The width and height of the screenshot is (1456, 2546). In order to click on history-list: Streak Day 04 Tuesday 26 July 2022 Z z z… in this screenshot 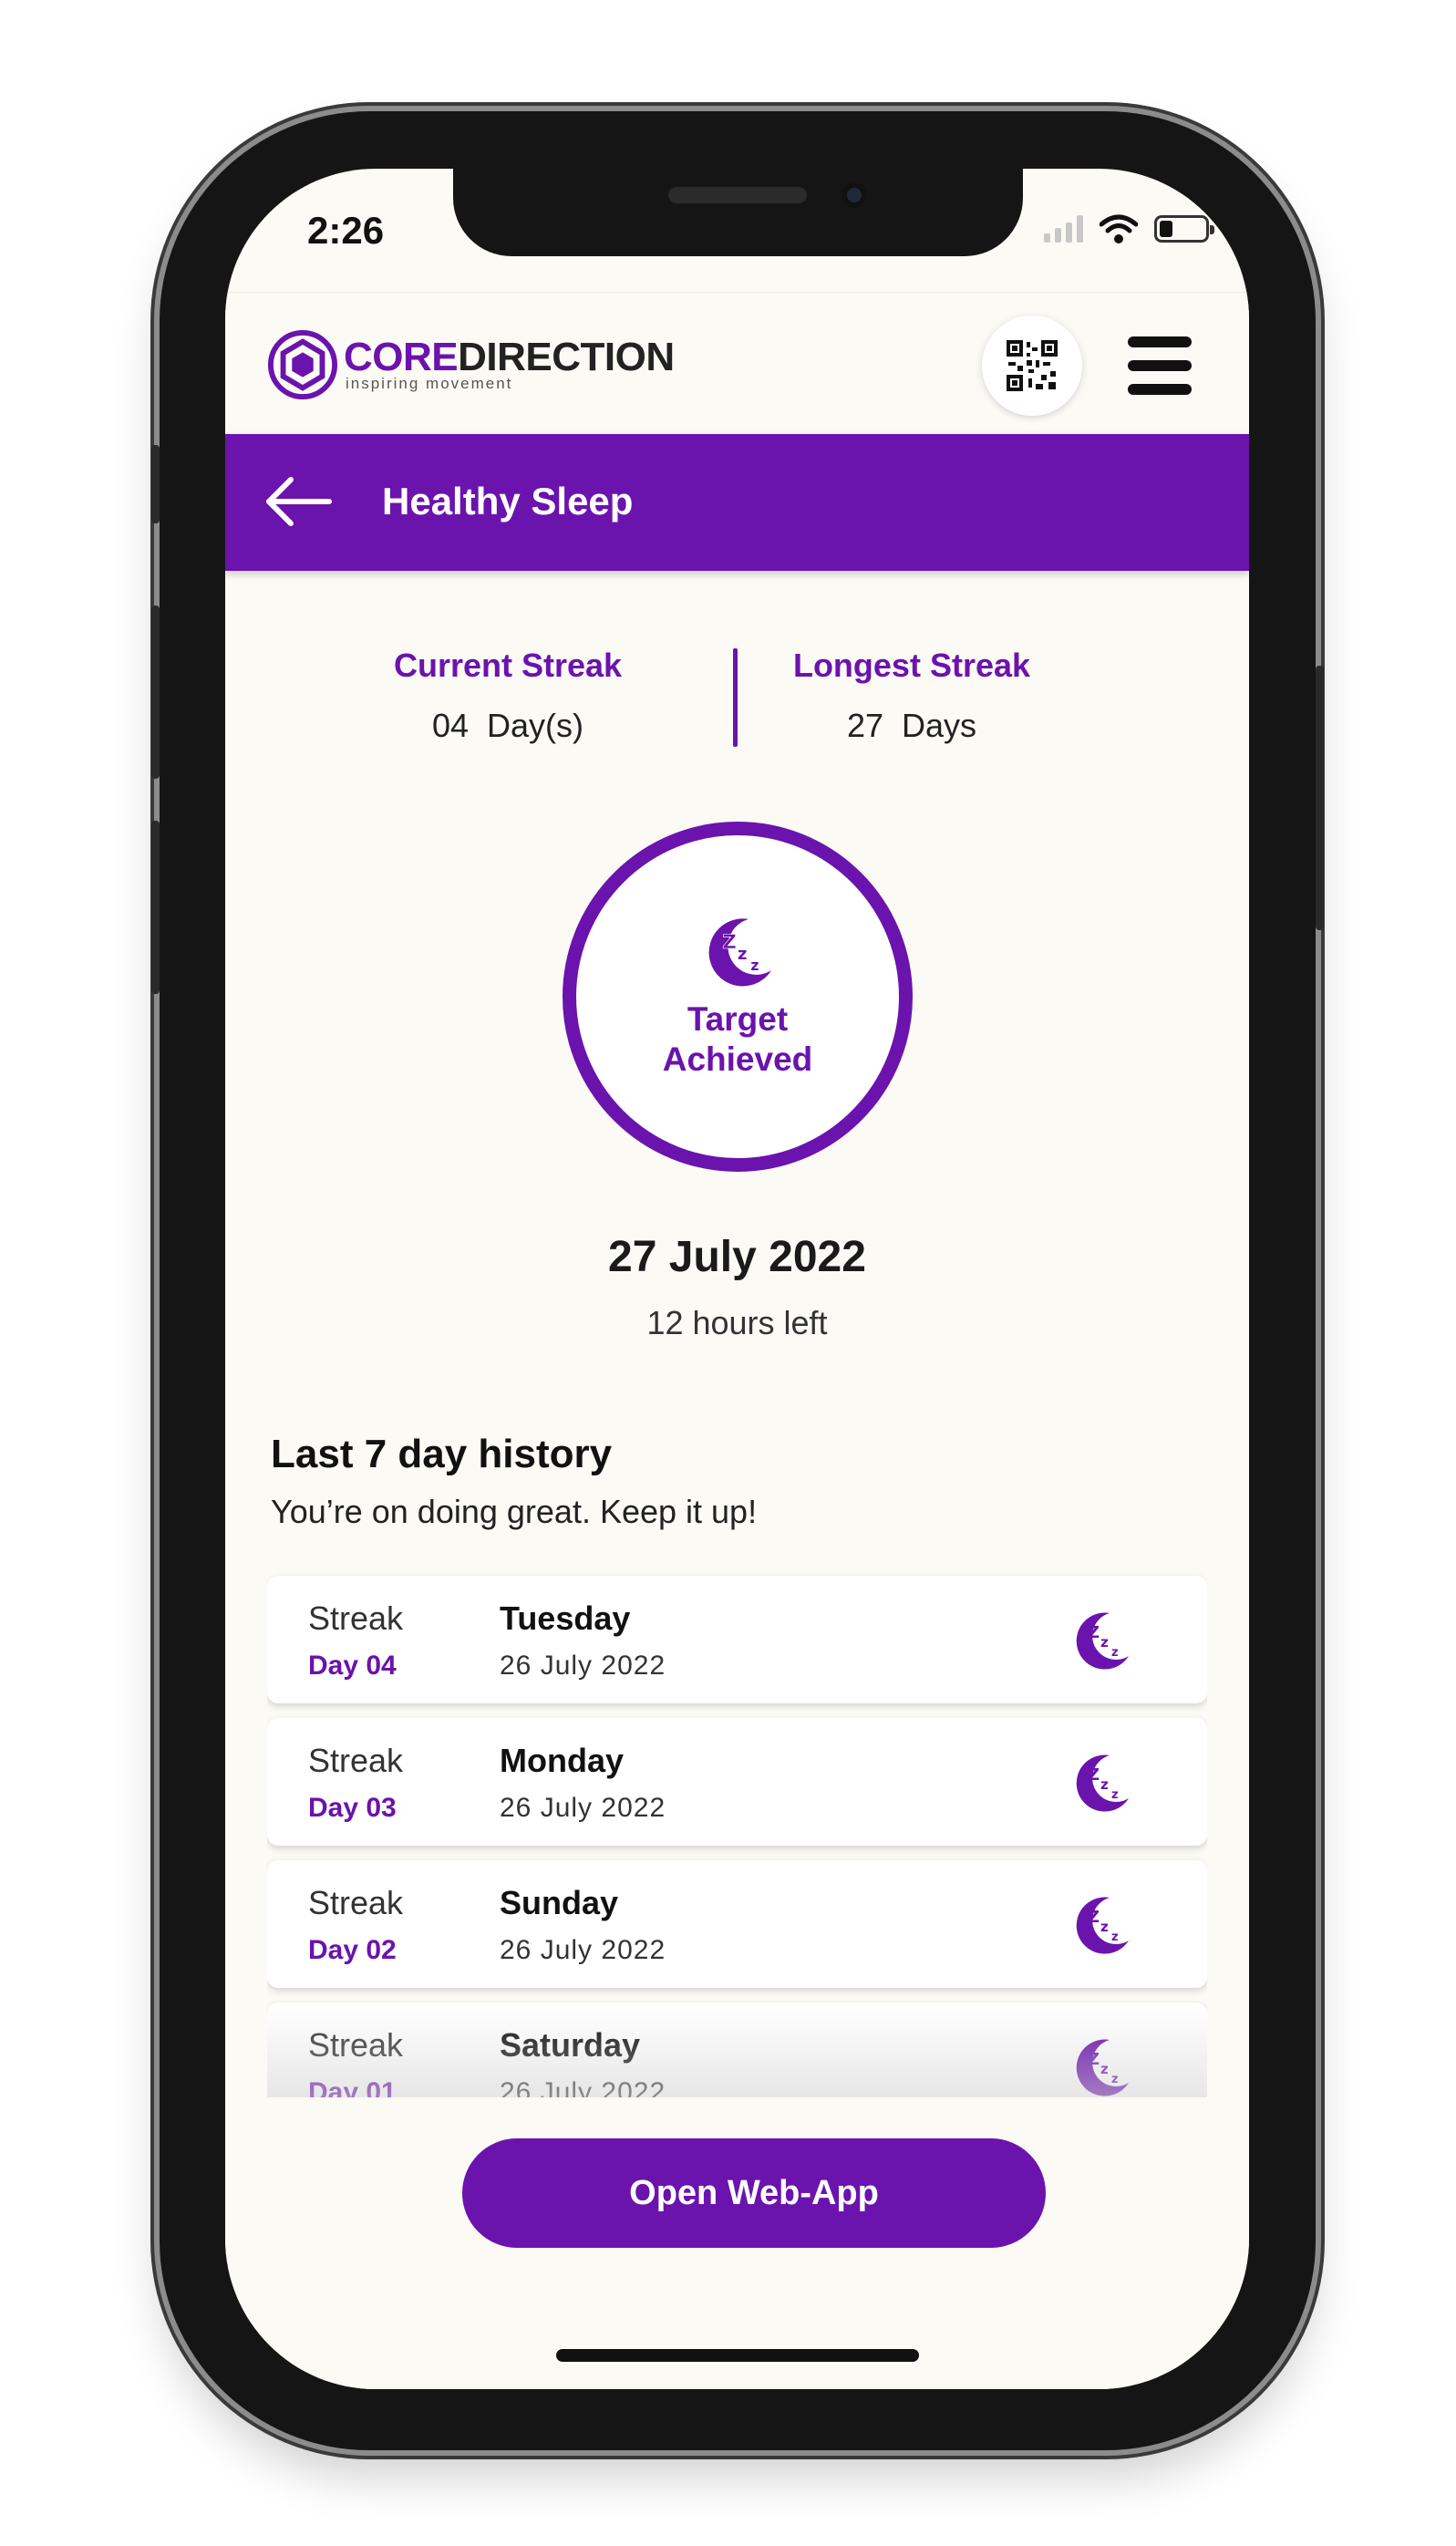, I will do `click(737, 1833)`.